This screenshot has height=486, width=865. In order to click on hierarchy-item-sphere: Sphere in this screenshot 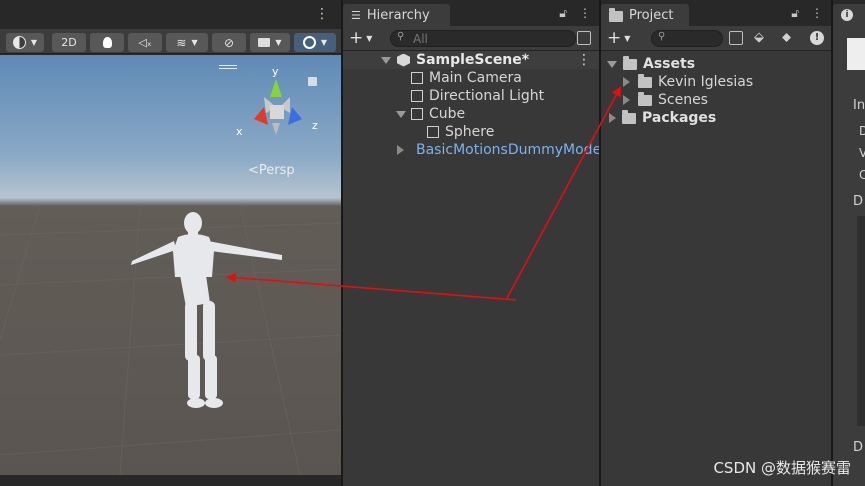, I will do `click(471, 132)`.